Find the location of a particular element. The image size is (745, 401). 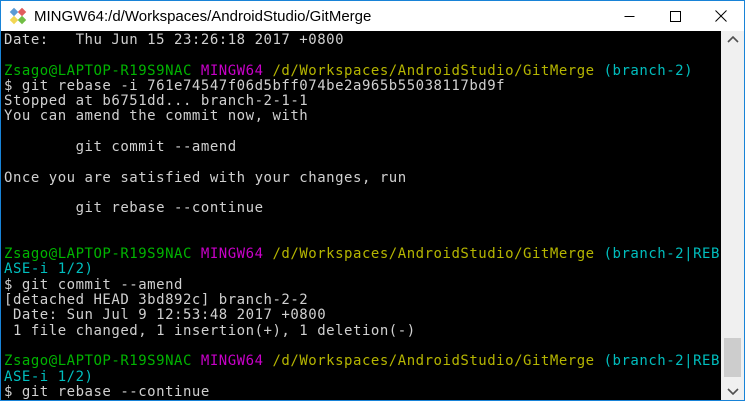

chevron-down-icon is located at coordinates (732, 391).